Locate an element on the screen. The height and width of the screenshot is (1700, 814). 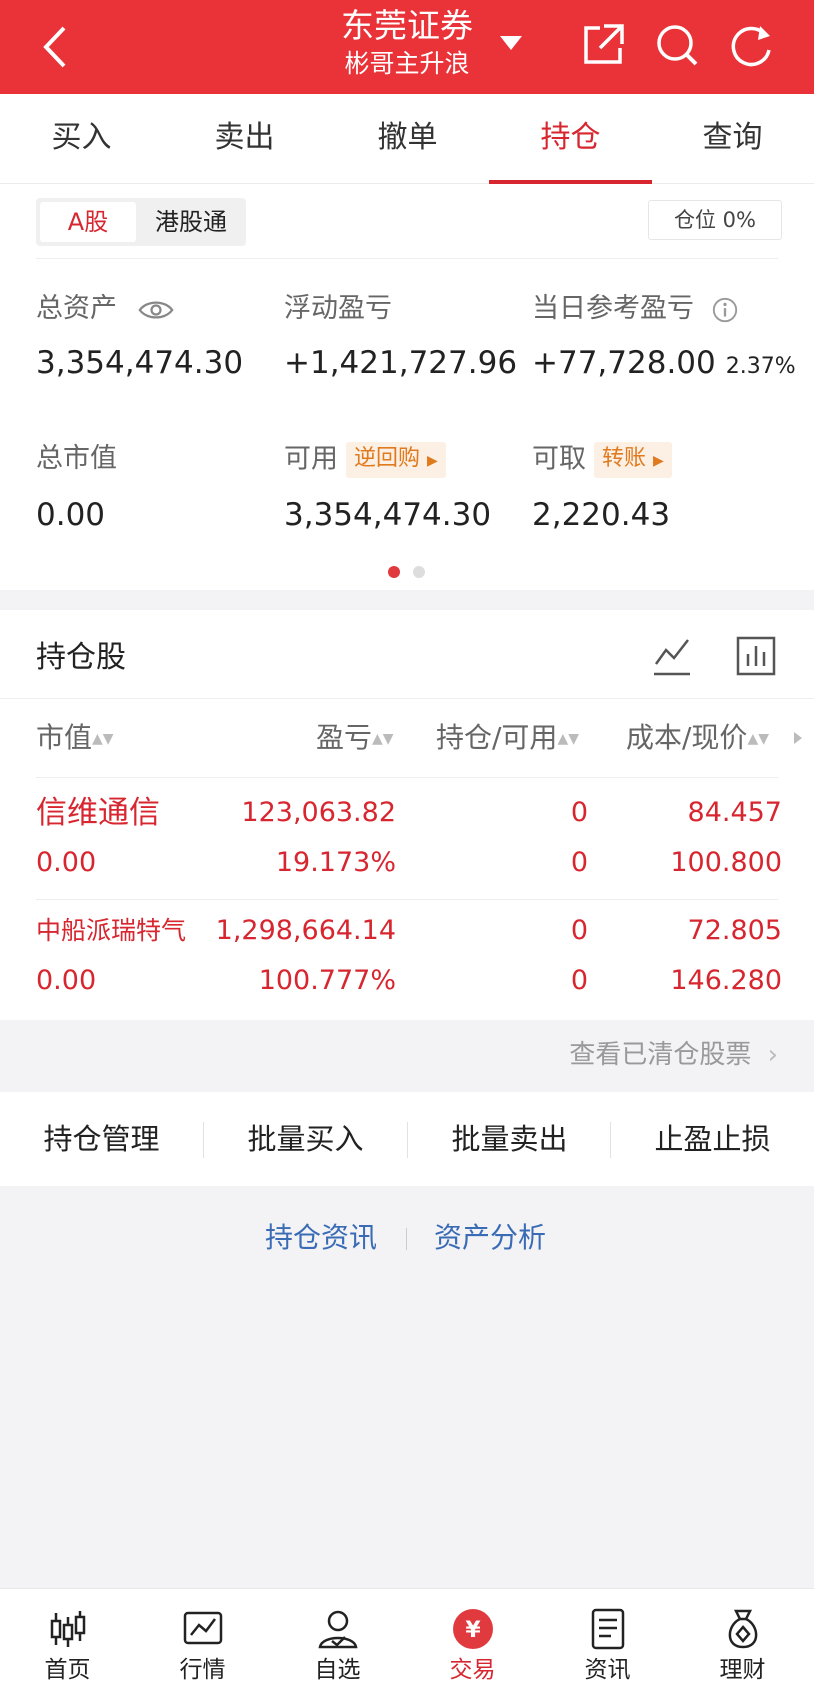
user-check-icon is located at coordinates (338, 1629).